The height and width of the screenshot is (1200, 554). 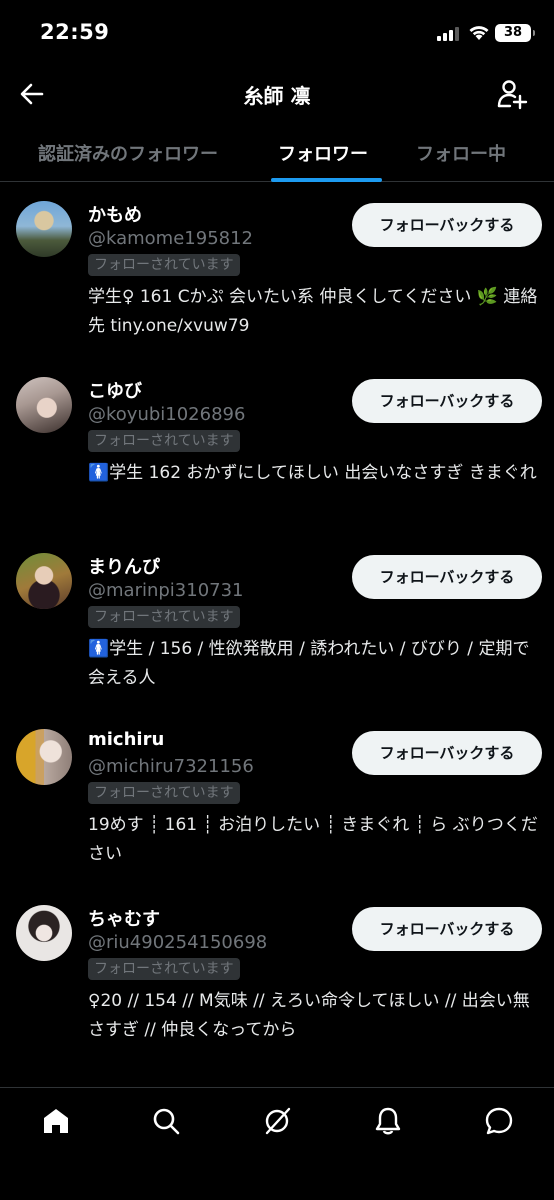 I want to click on user-name: かもめ, so click(x=115, y=215).